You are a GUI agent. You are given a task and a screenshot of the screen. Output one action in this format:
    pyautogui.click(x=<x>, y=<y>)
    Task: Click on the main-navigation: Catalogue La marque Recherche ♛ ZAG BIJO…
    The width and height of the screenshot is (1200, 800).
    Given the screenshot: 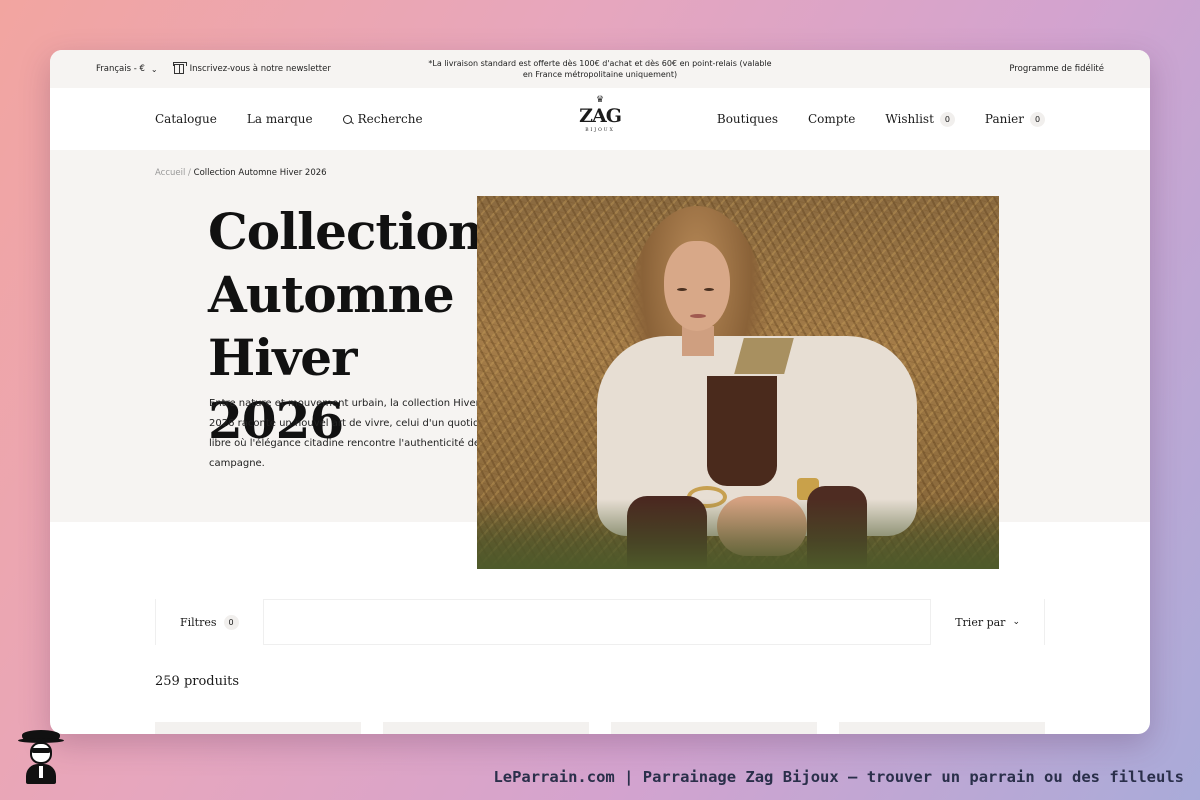 What is the action you would take?
    pyautogui.click(x=600, y=119)
    